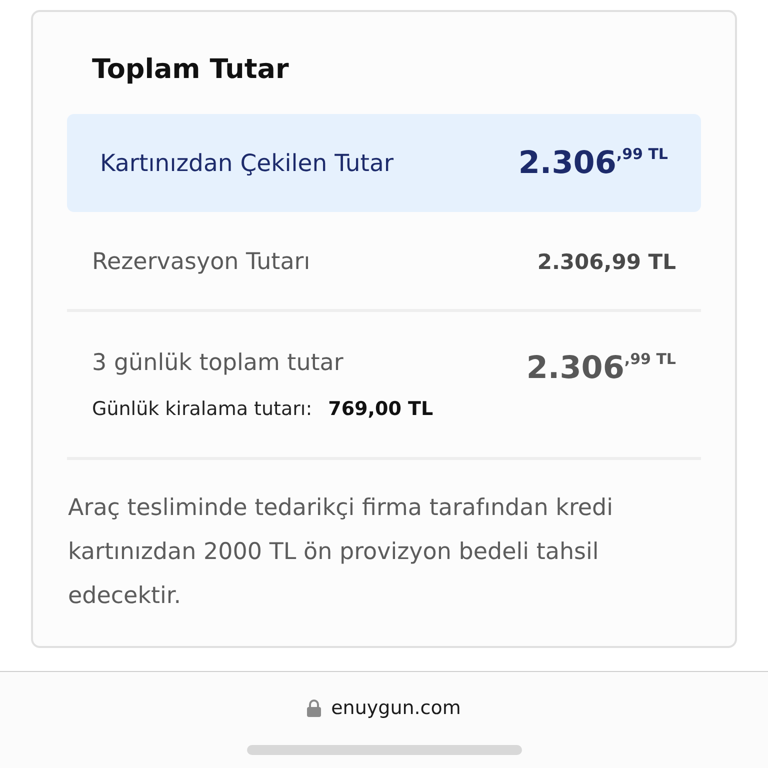 The image size is (768, 768). Describe the element at coordinates (340, 552) in the screenshot. I see `deposit-note: Araç tesliminde tedarikçi firma tarafından kredi kartınızdan 2000 TL ön provizyon bedeli tahsil edecektir.` at that location.